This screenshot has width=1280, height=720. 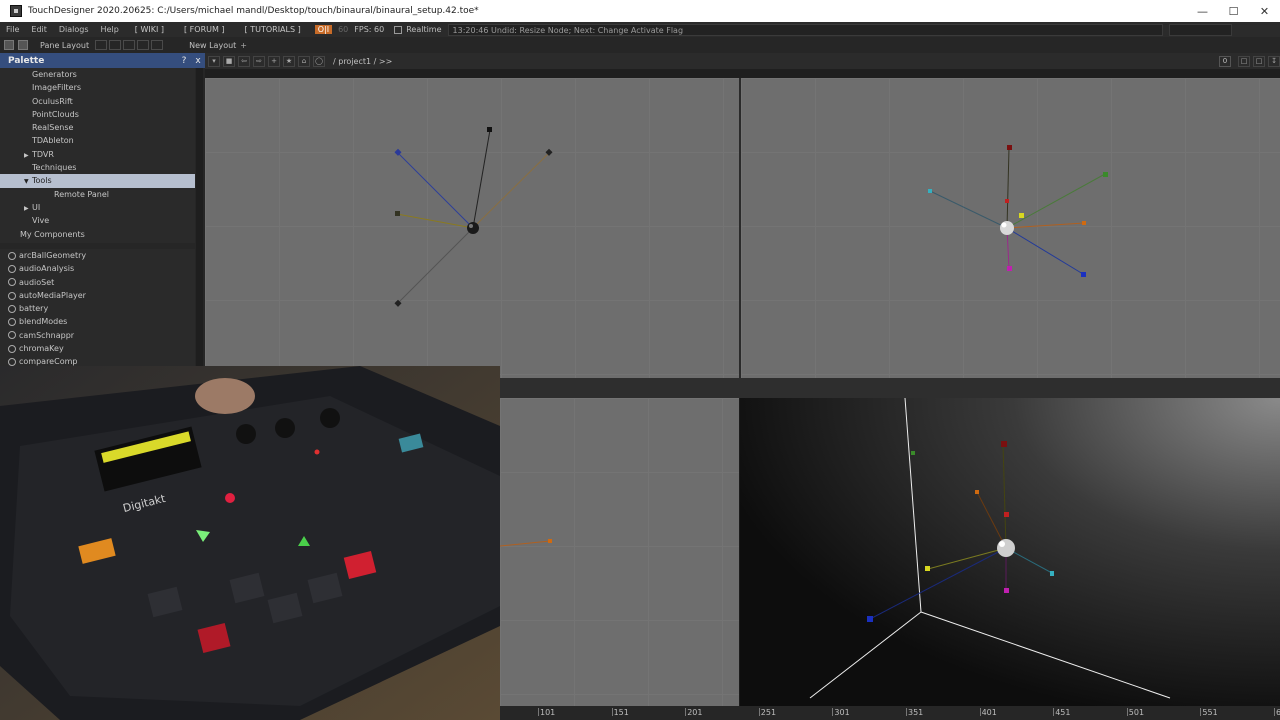 I want to click on component-label: camSchnappr, so click(x=47, y=335).